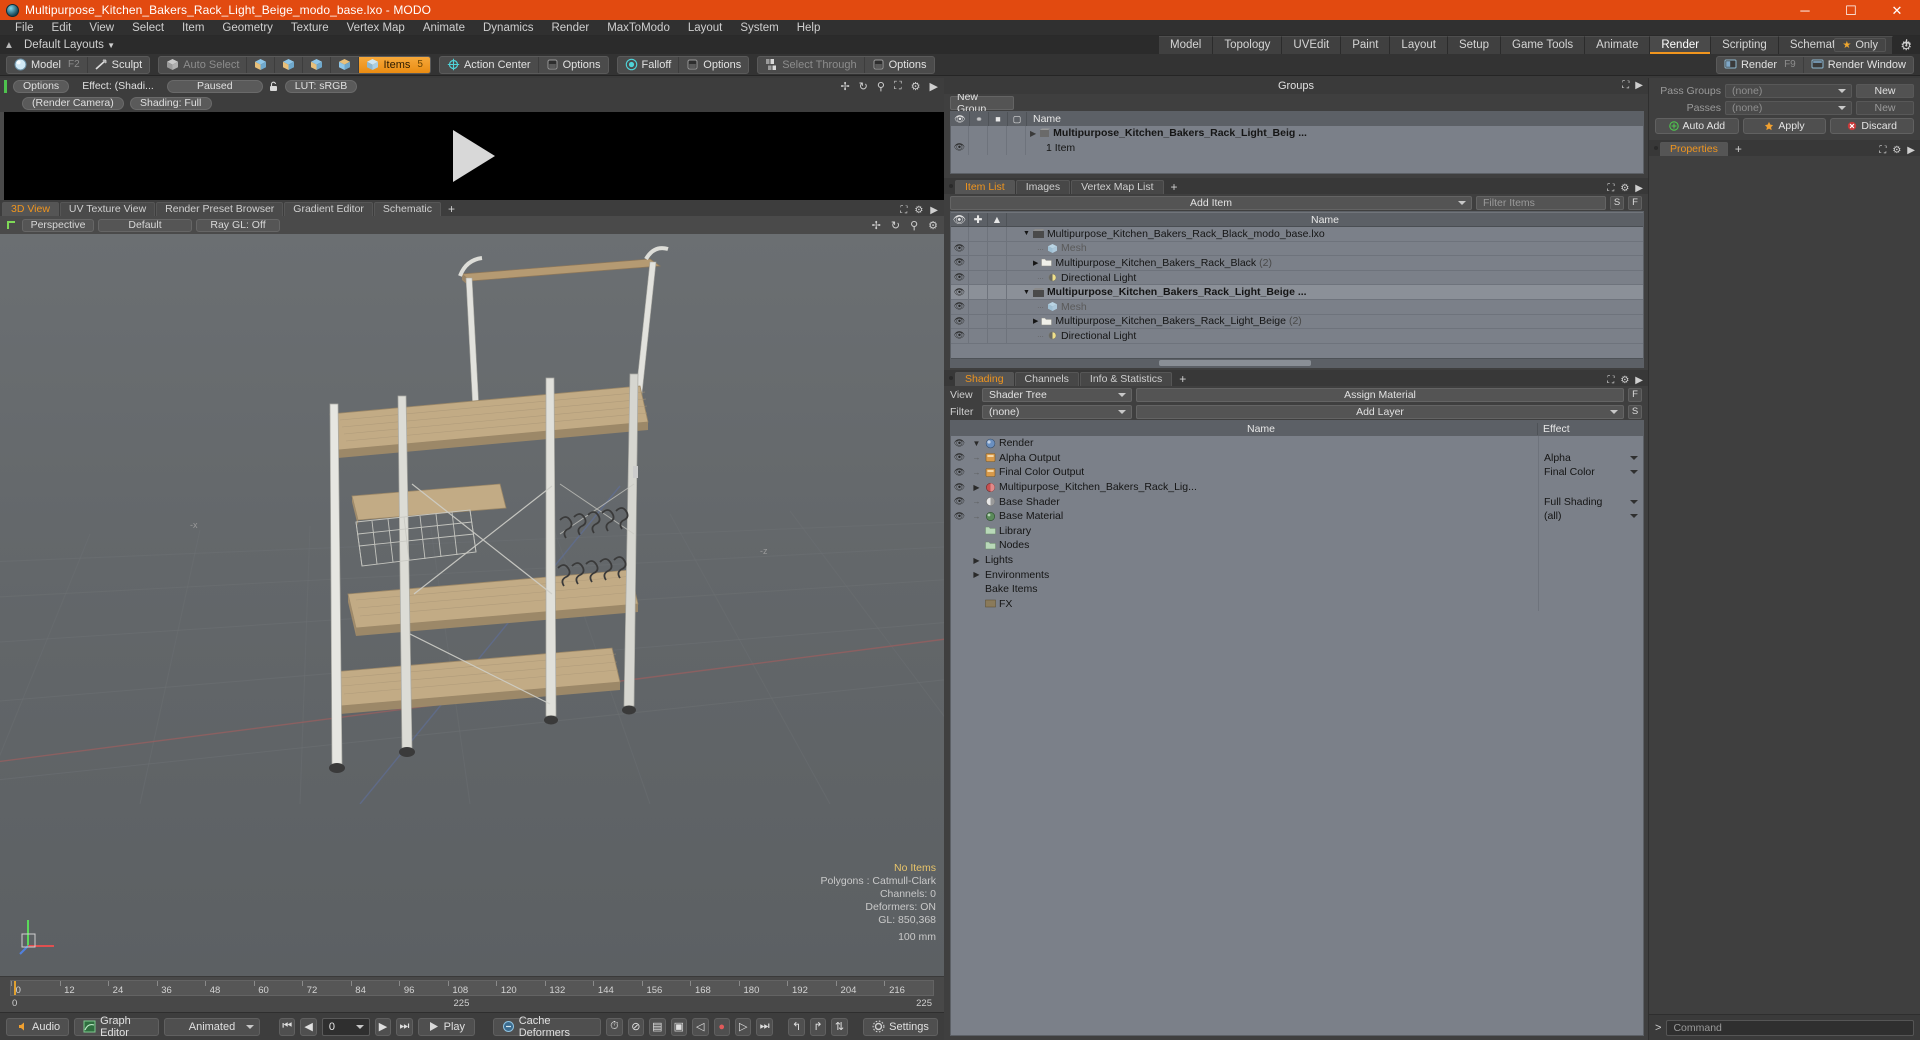 The height and width of the screenshot is (1040, 1920). Describe the element at coordinates (170, 103) in the screenshot. I see `shading-mode-button: Shading: Full` at that location.